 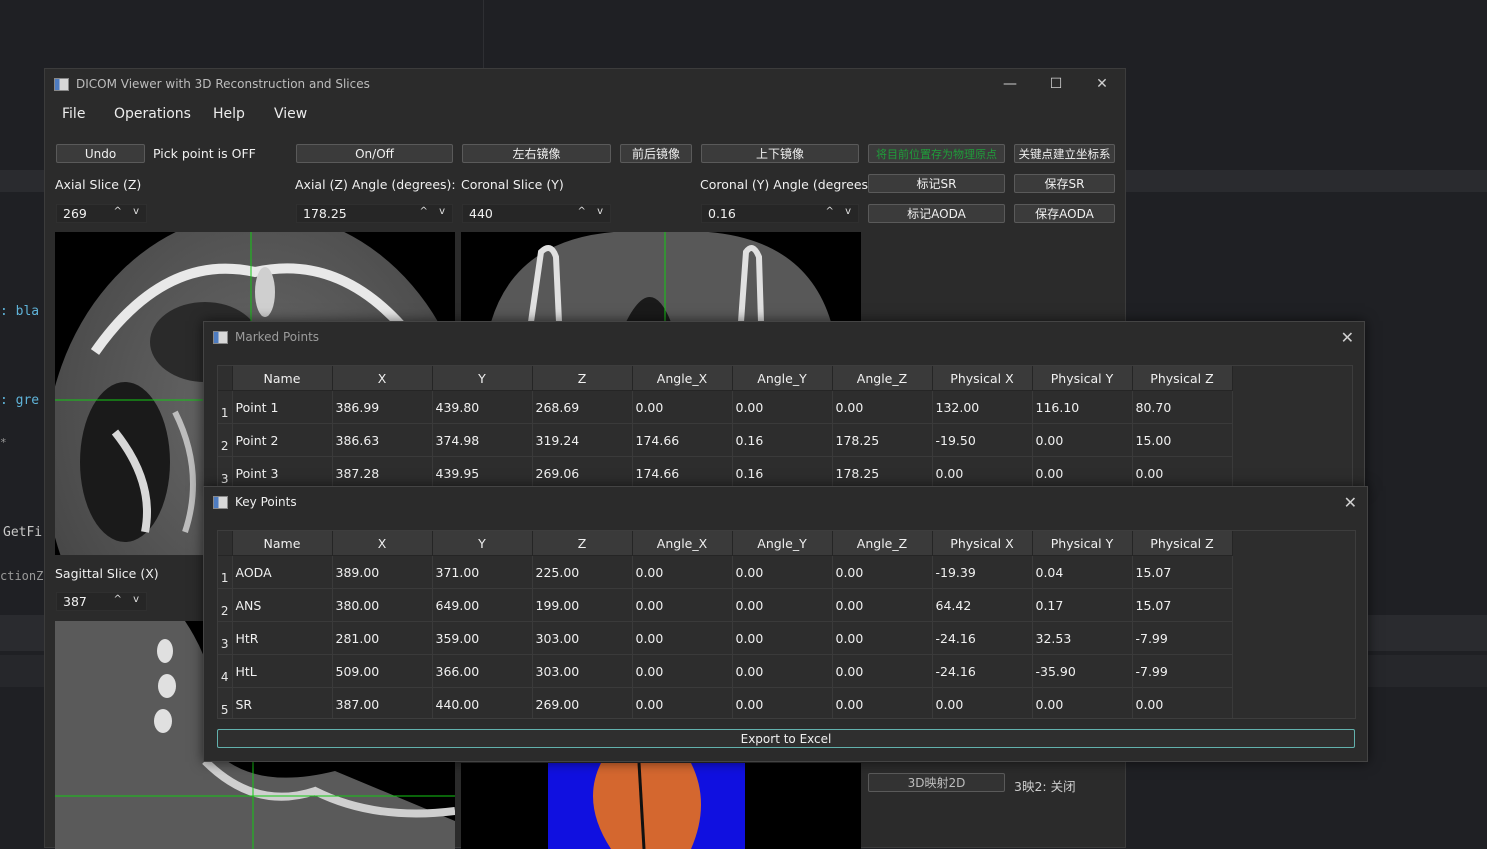 What do you see at coordinates (374, 213) in the screenshot?
I see `axial-angle-spinbox: 178.25 ^ v` at bounding box center [374, 213].